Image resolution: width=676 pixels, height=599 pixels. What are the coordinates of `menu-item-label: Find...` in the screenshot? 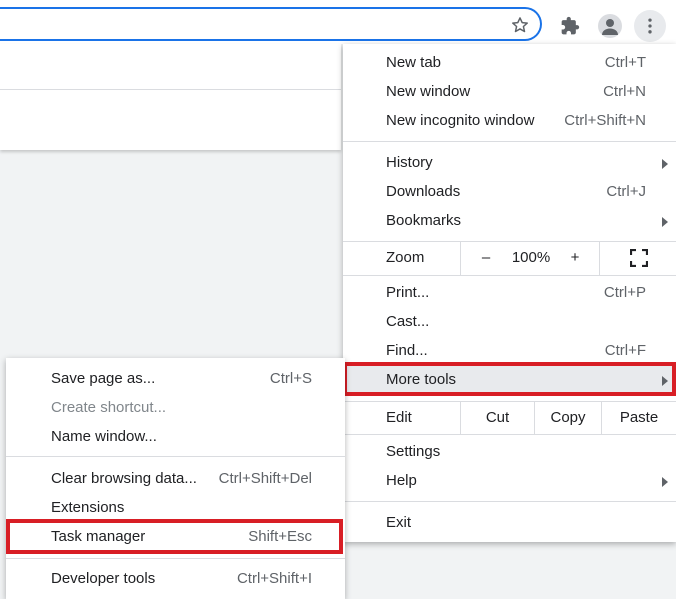 It's located at (407, 350).